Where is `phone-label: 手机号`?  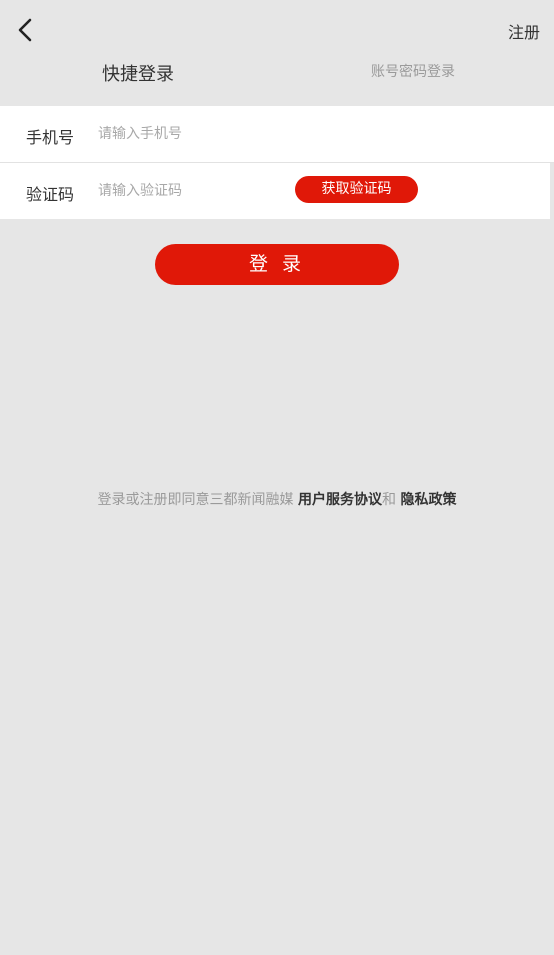
phone-label: 手机号 is located at coordinates (50, 137).